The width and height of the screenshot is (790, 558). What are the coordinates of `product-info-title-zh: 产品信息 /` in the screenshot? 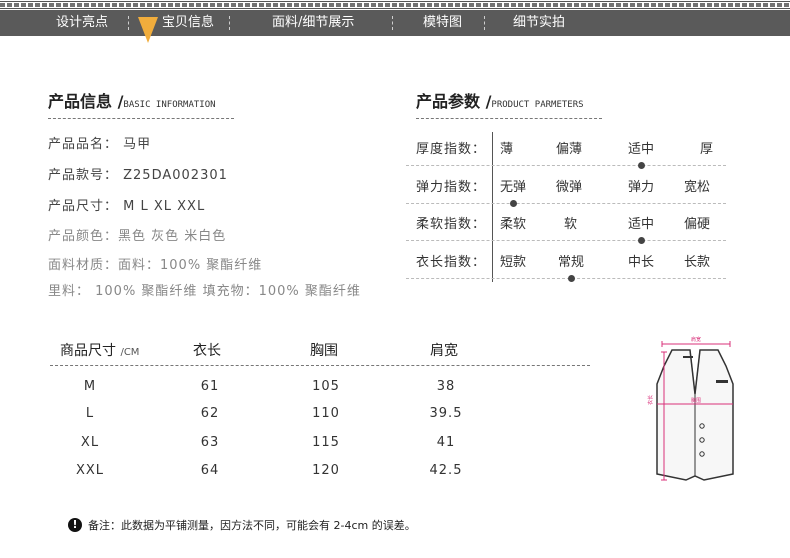 It's located at (86, 101).